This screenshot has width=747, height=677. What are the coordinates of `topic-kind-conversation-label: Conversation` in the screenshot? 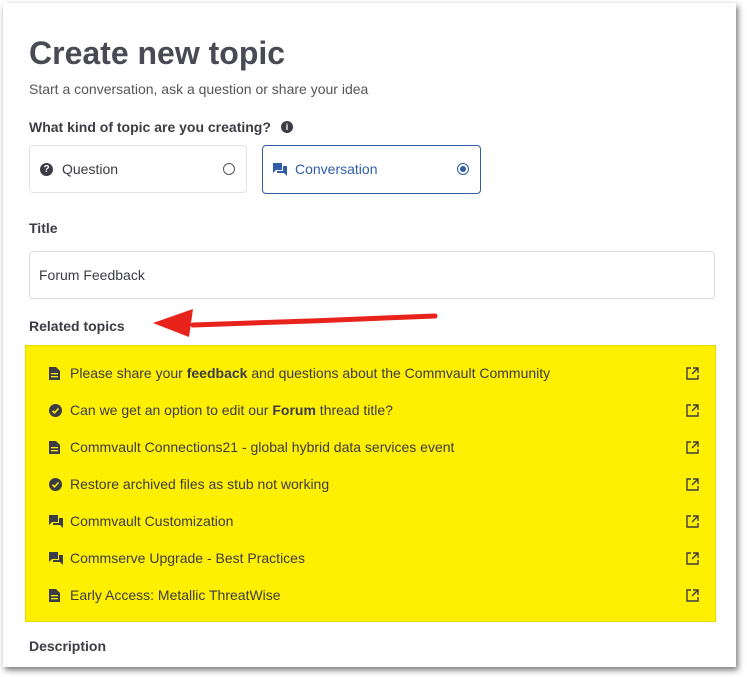 It's located at (336, 169).